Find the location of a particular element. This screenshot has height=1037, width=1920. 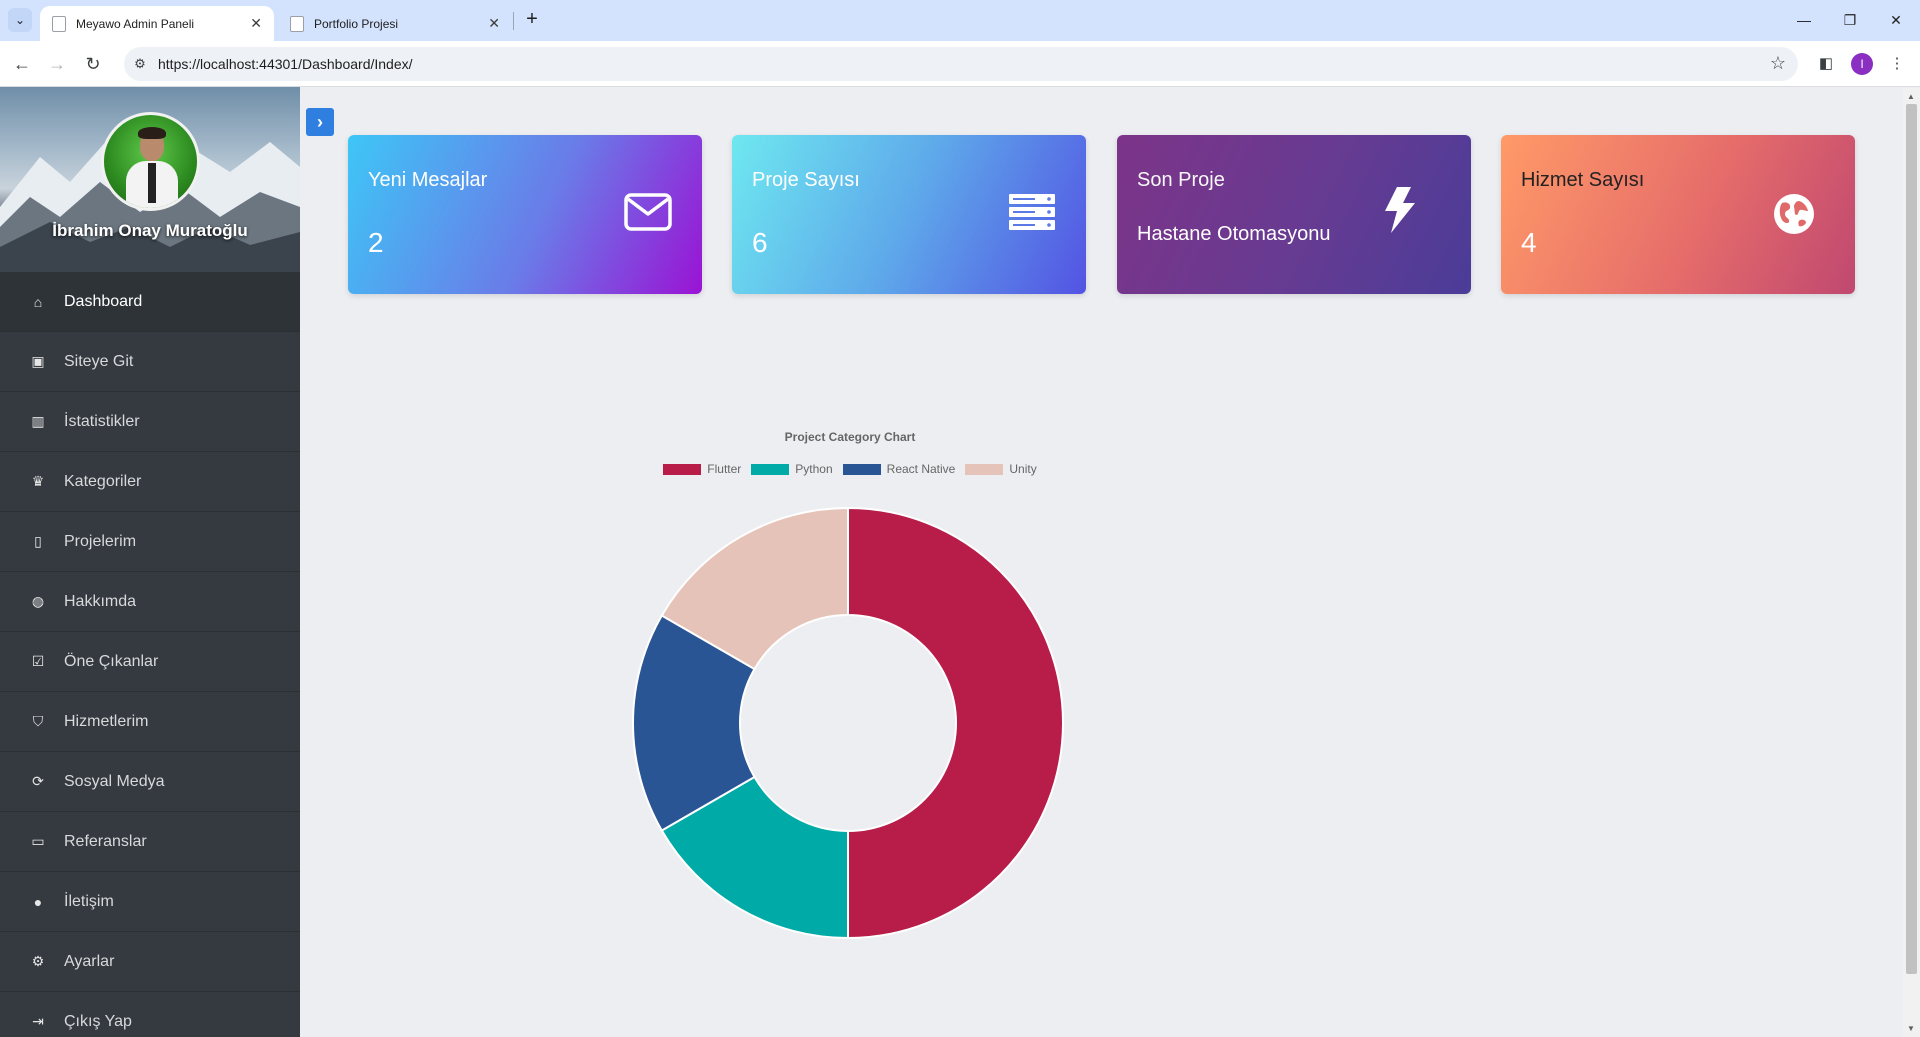

sidebar-item-label: Çıkış Yap is located at coordinates (98, 1021).